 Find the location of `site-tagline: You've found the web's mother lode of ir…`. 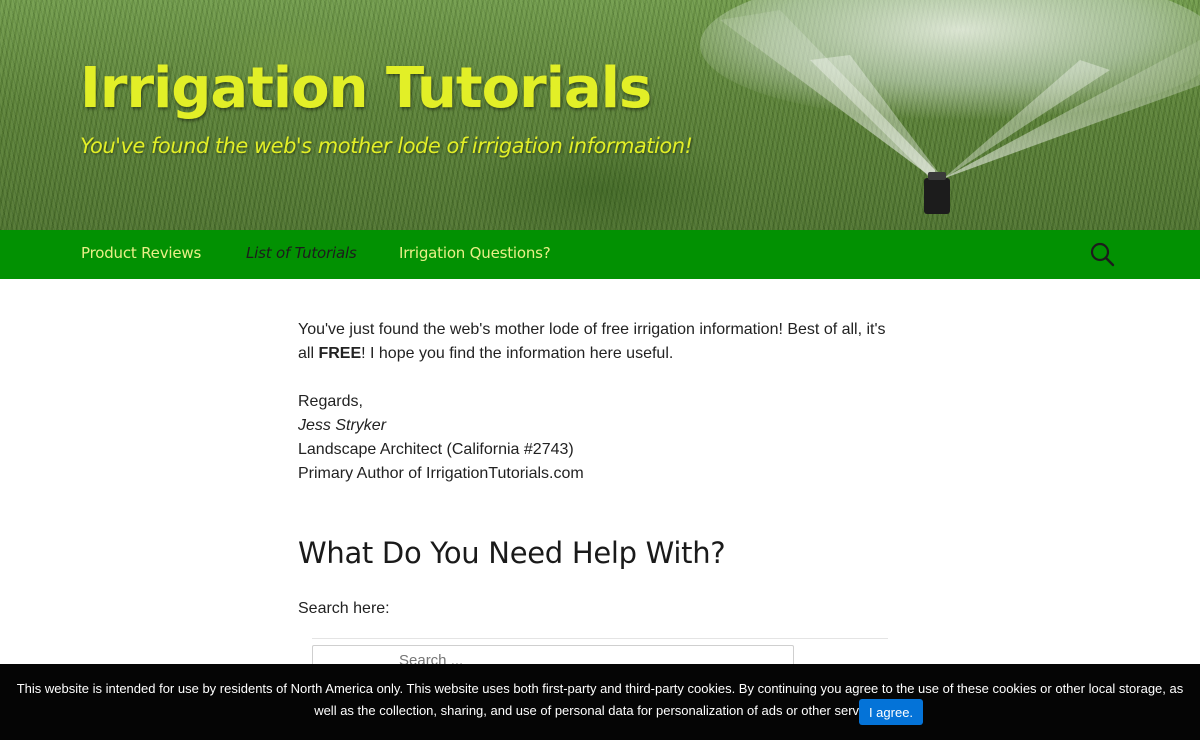

site-tagline: You've found the web's mother lode of ir… is located at coordinates (386, 146).